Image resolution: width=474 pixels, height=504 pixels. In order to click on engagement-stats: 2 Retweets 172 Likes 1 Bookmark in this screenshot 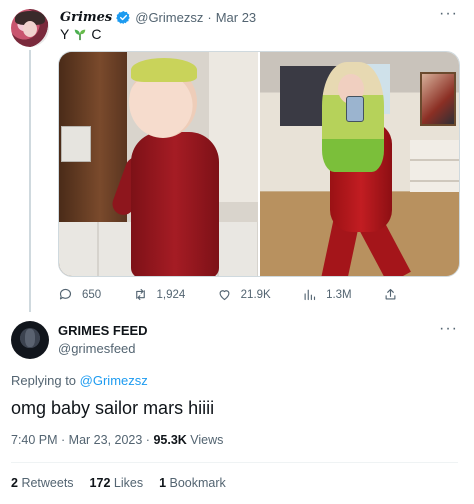, I will do `click(118, 483)`.